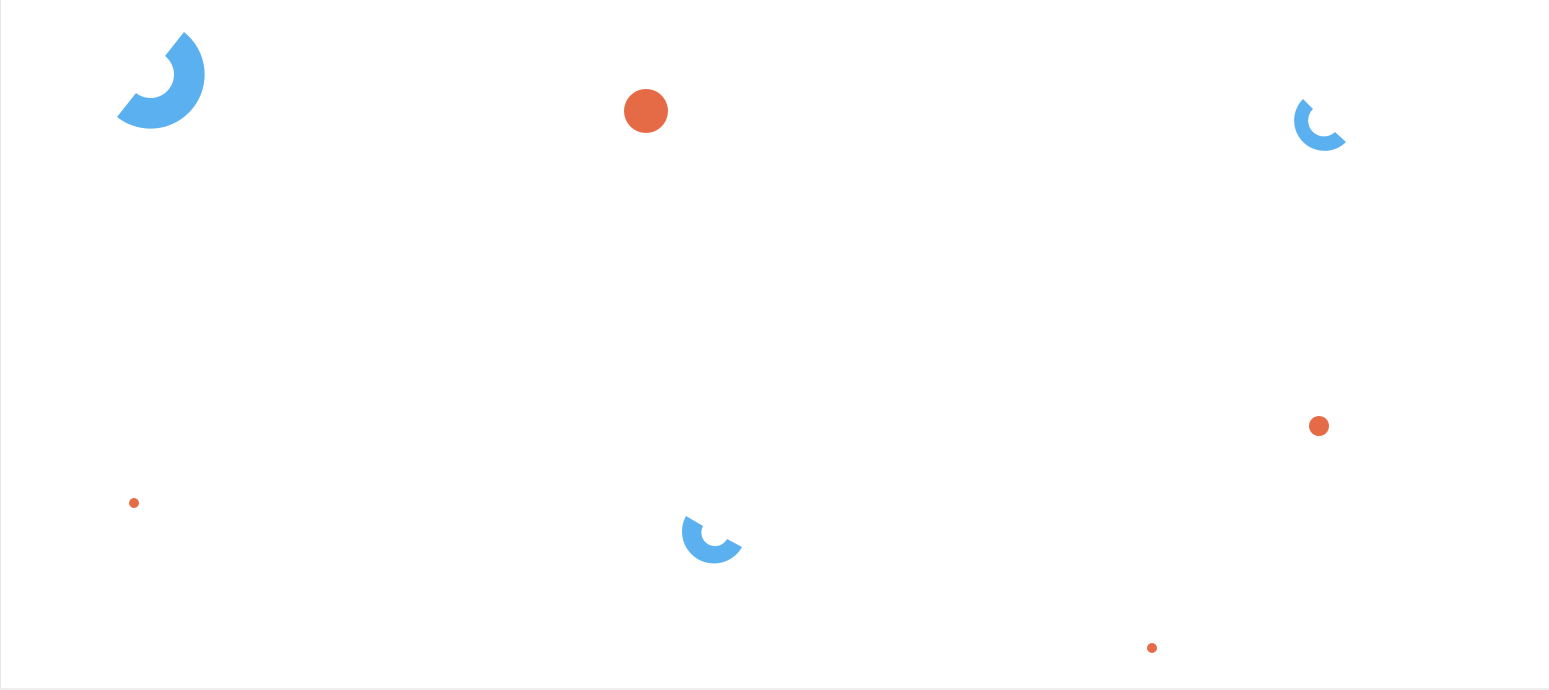  Describe the element at coordinates (1320, 125) in the screenshot. I see `small-blue-arc-decoration-top-right` at that location.